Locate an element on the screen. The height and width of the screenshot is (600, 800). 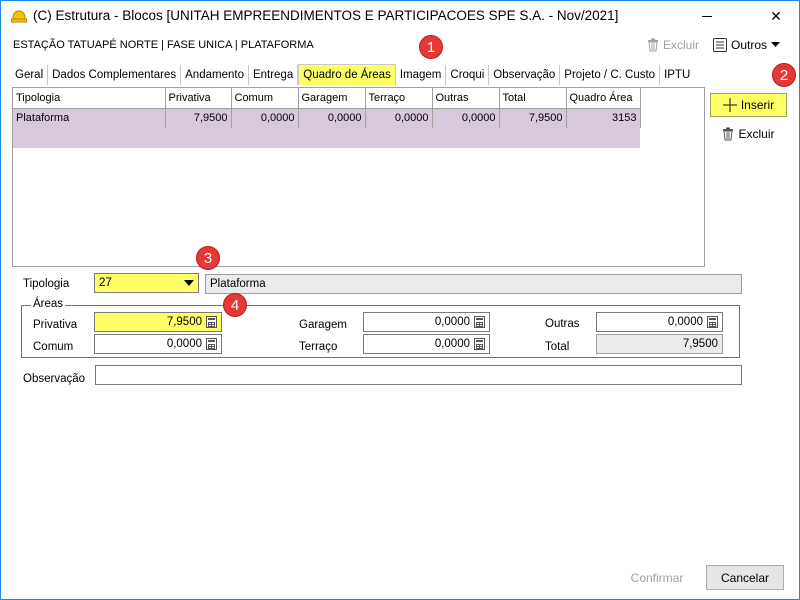
tab-observacao: Observação is located at coordinates (525, 75).